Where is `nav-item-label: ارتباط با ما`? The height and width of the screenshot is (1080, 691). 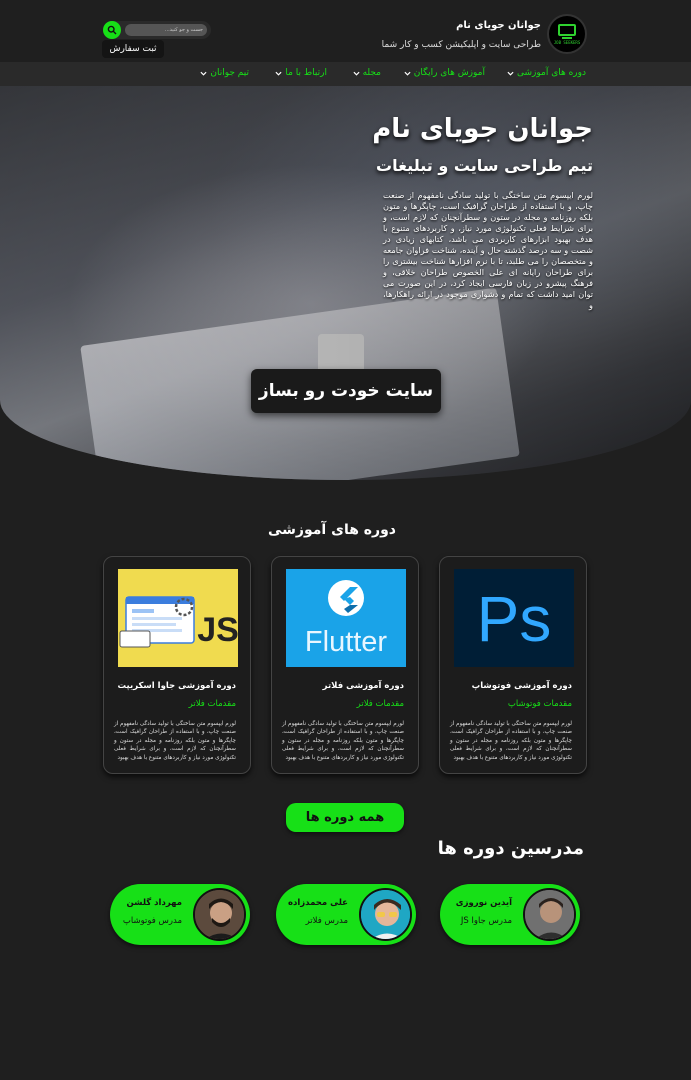
nav-item-label: ارتباط با ما is located at coordinates (306, 73).